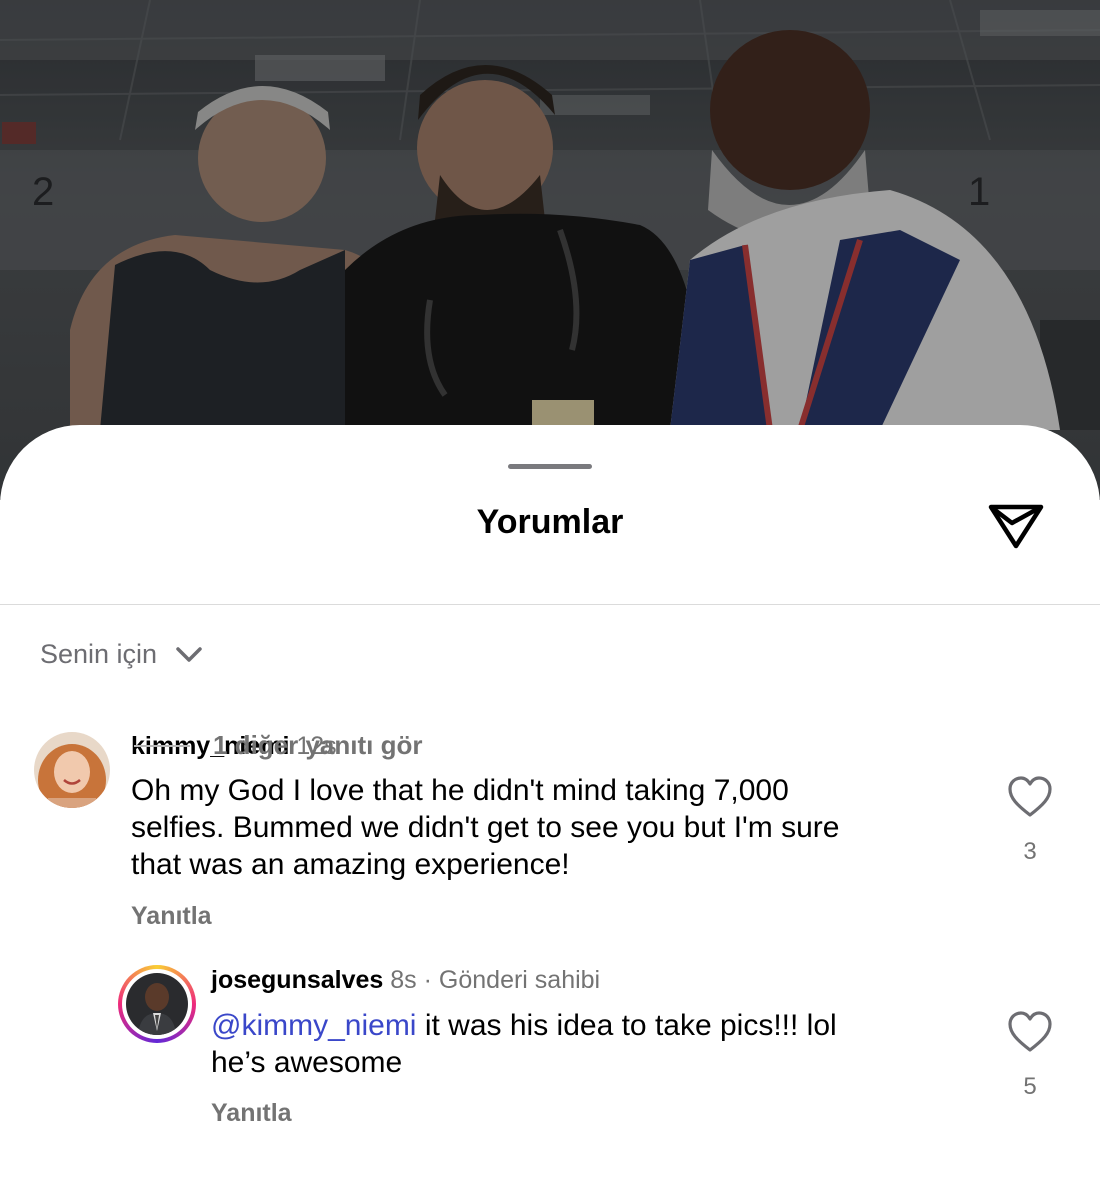 The image size is (1100, 1200). Describe the element at coordinates (550, 466) in the screenshot. I see `drag-handle` at that location.